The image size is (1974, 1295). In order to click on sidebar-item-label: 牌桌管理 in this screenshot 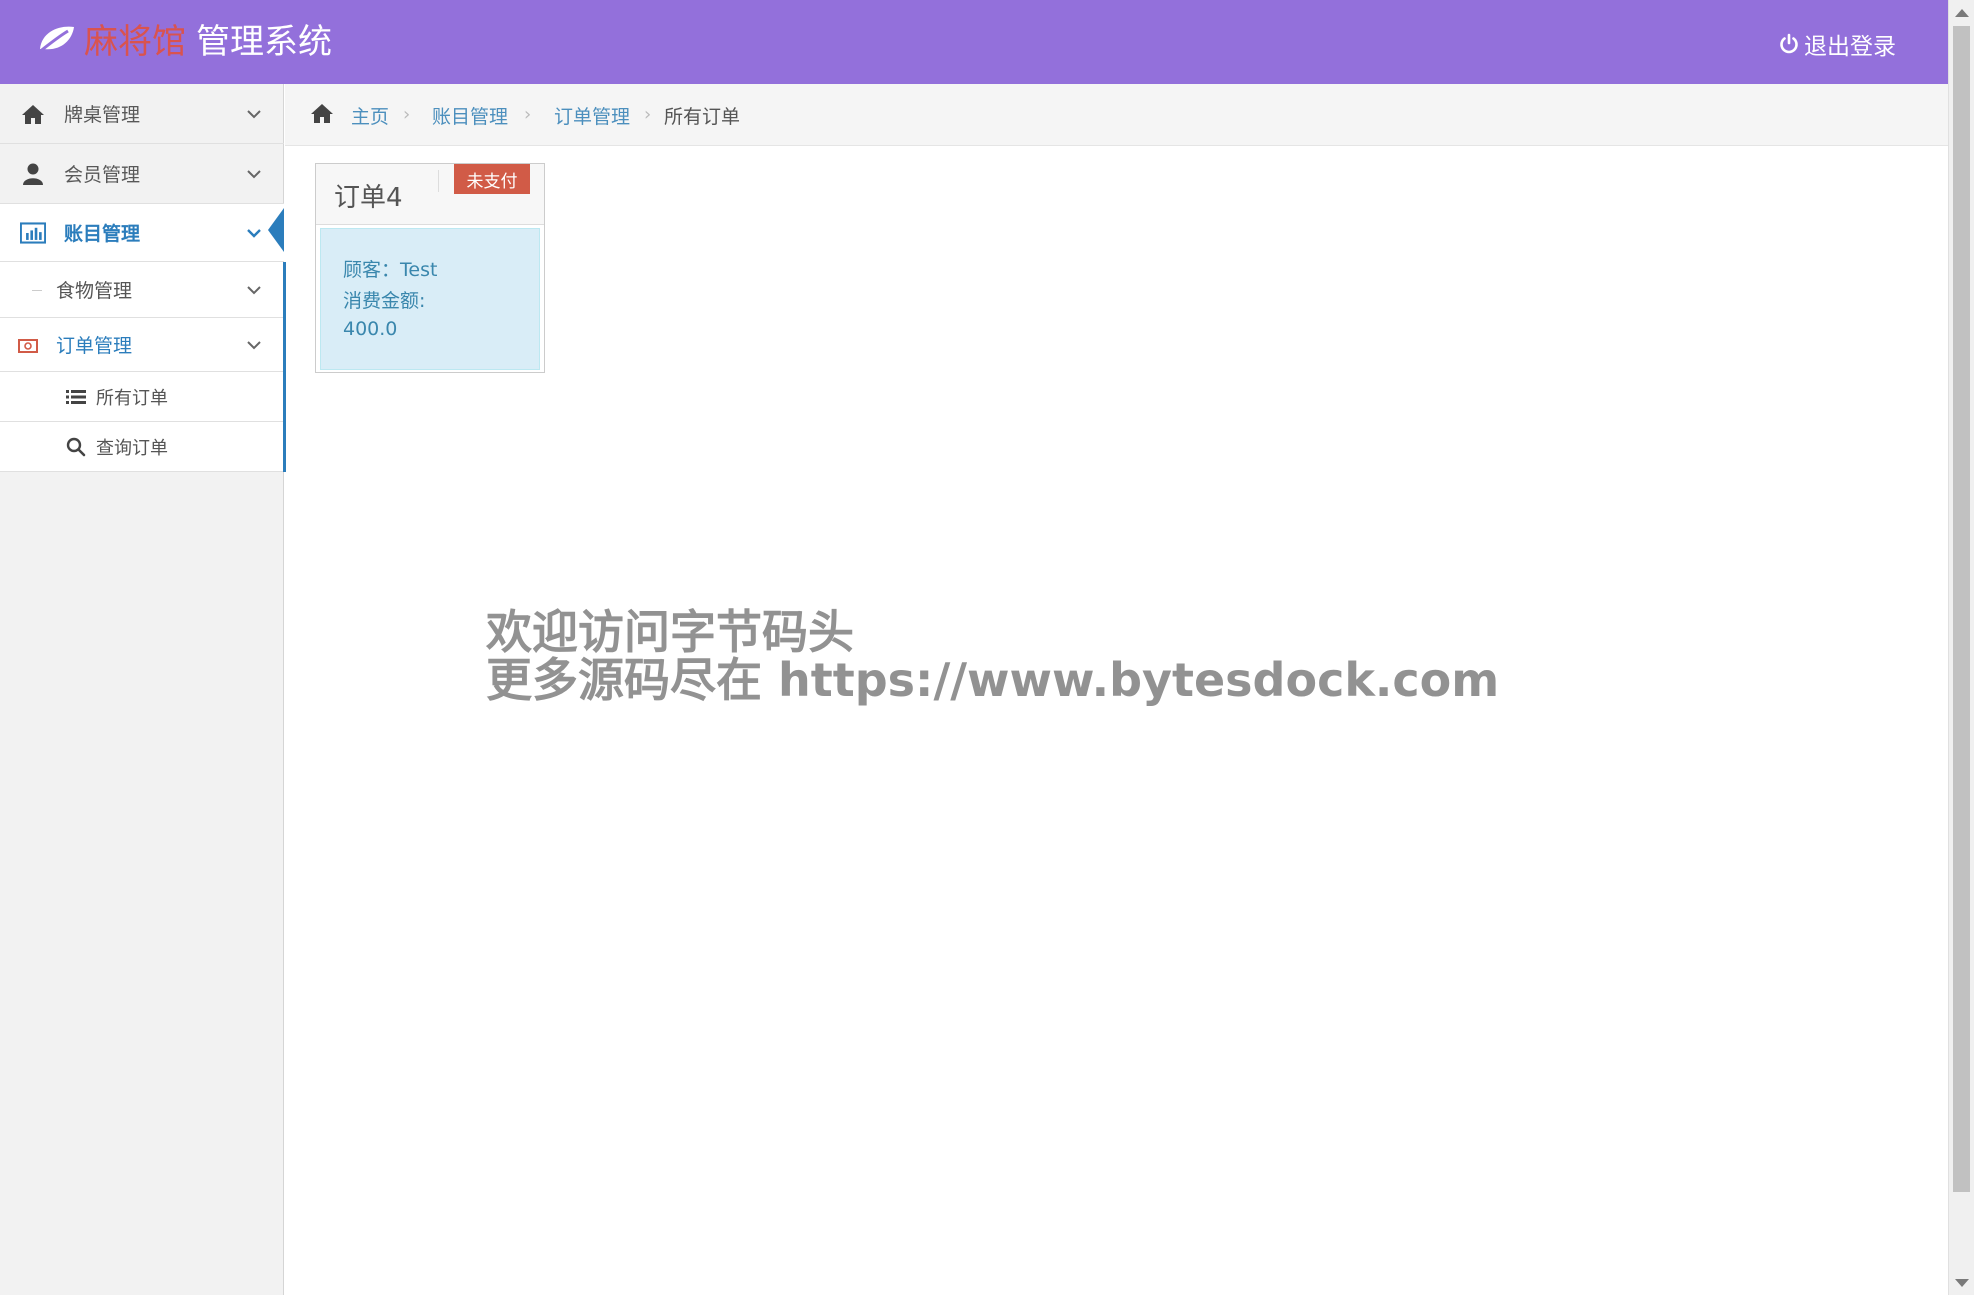, I will do `click(102, 115)`.